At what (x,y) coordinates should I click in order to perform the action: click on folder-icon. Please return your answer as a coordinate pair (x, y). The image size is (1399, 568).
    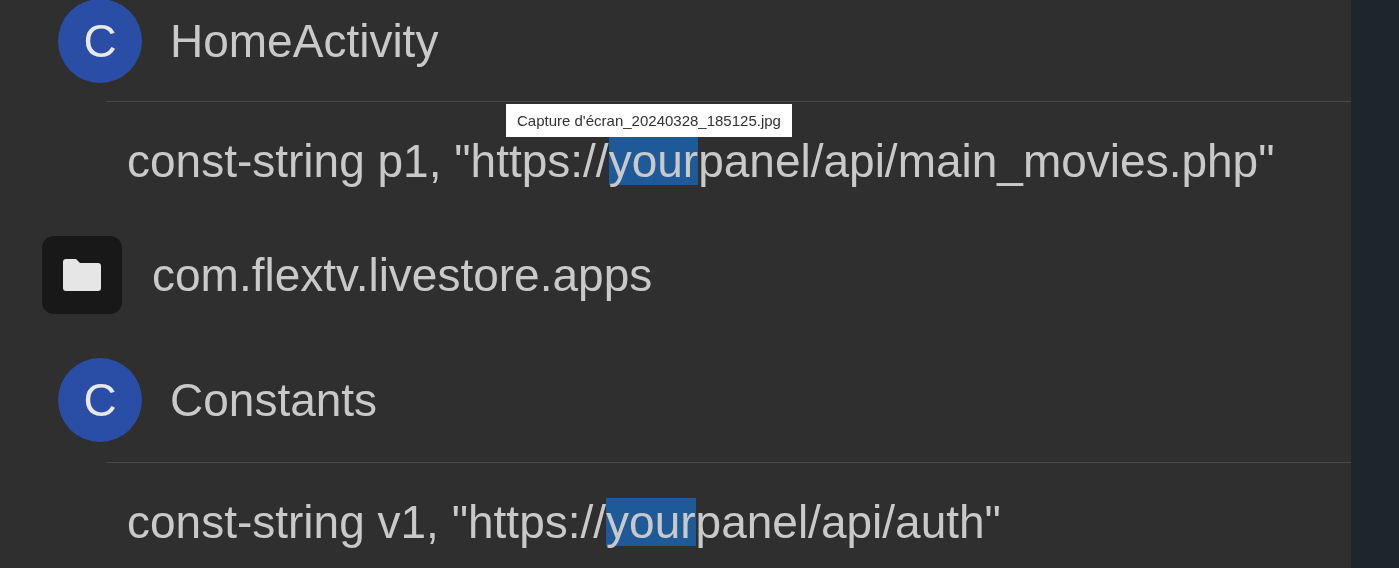
    Looking at the image, I should click on (82, 274).